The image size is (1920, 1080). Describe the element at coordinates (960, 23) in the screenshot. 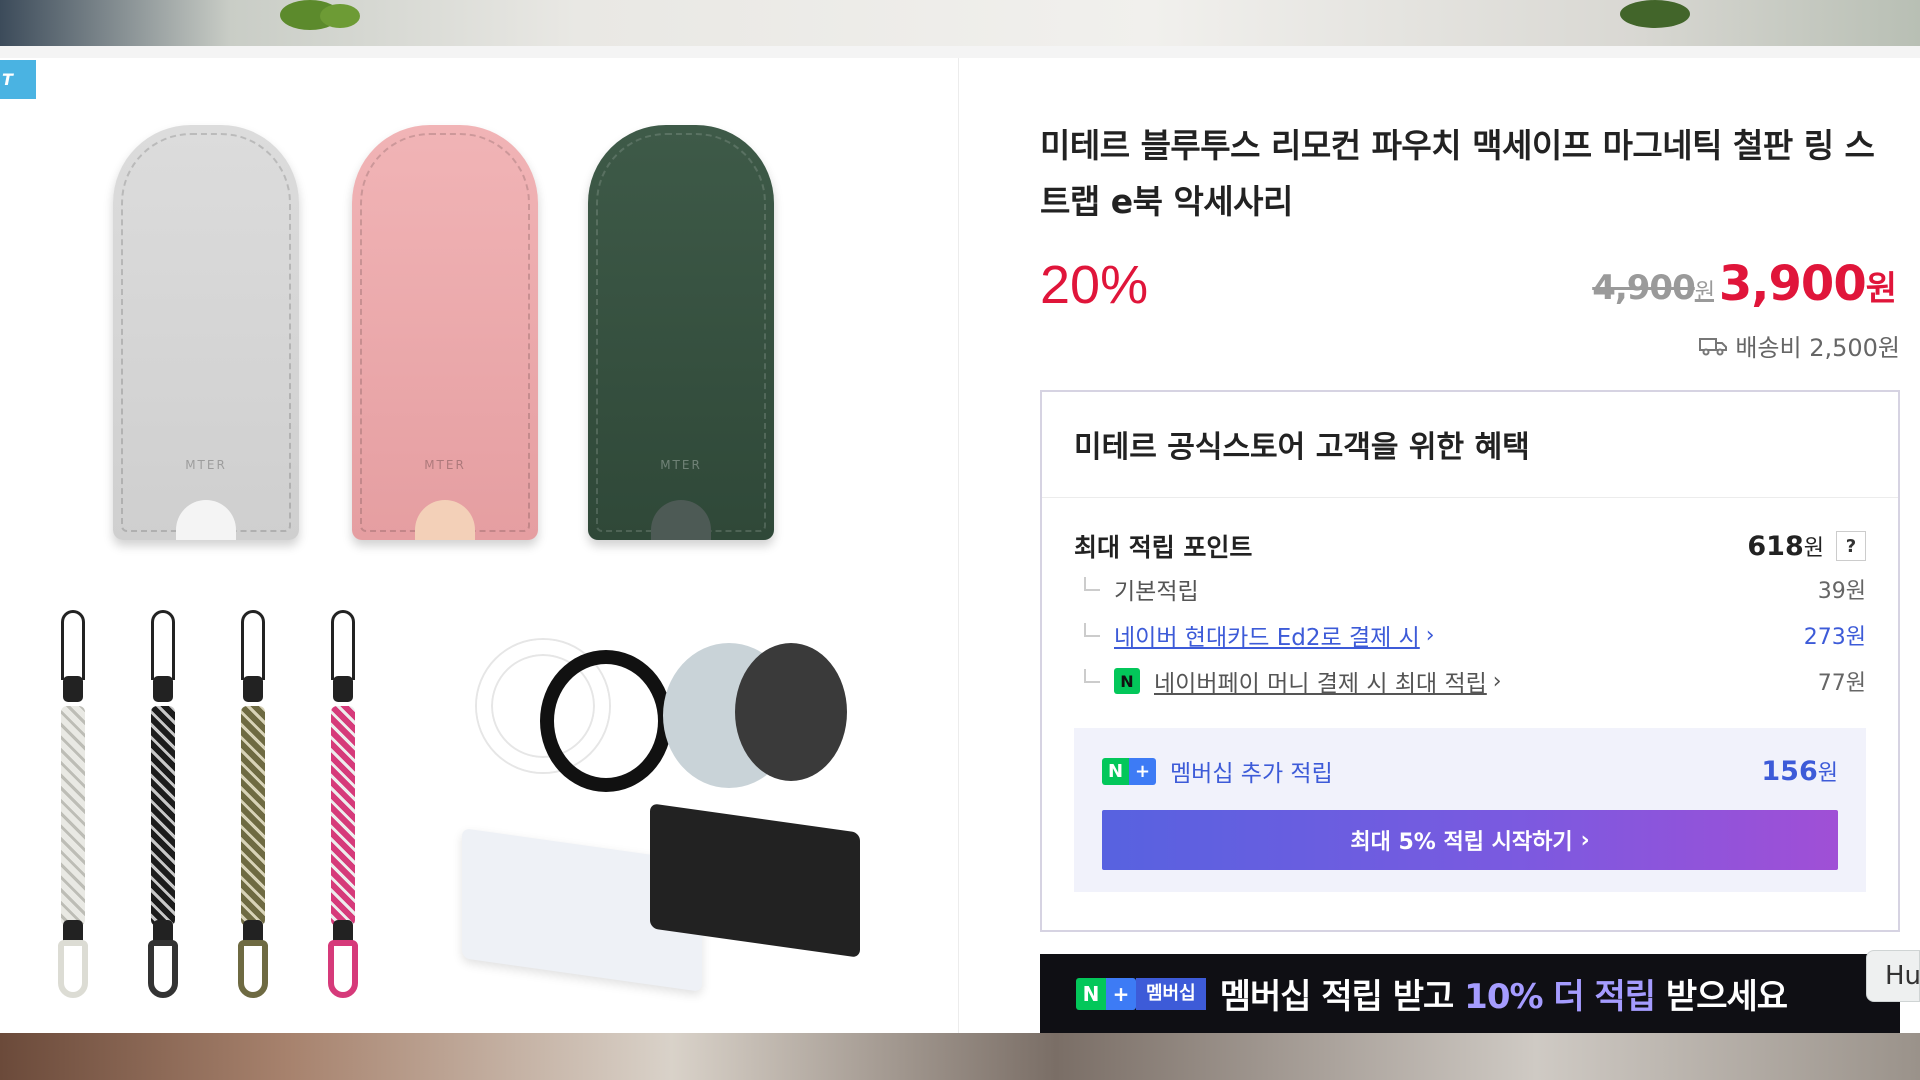

I see `background-photo-top` at that location.